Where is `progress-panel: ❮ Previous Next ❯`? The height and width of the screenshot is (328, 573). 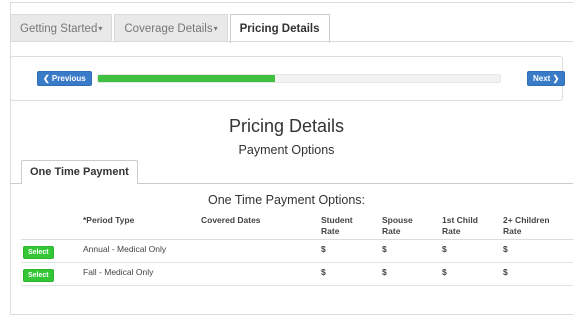 progress-panel: ❮ Previous Next ❯ is located at coordinates (288, 78).